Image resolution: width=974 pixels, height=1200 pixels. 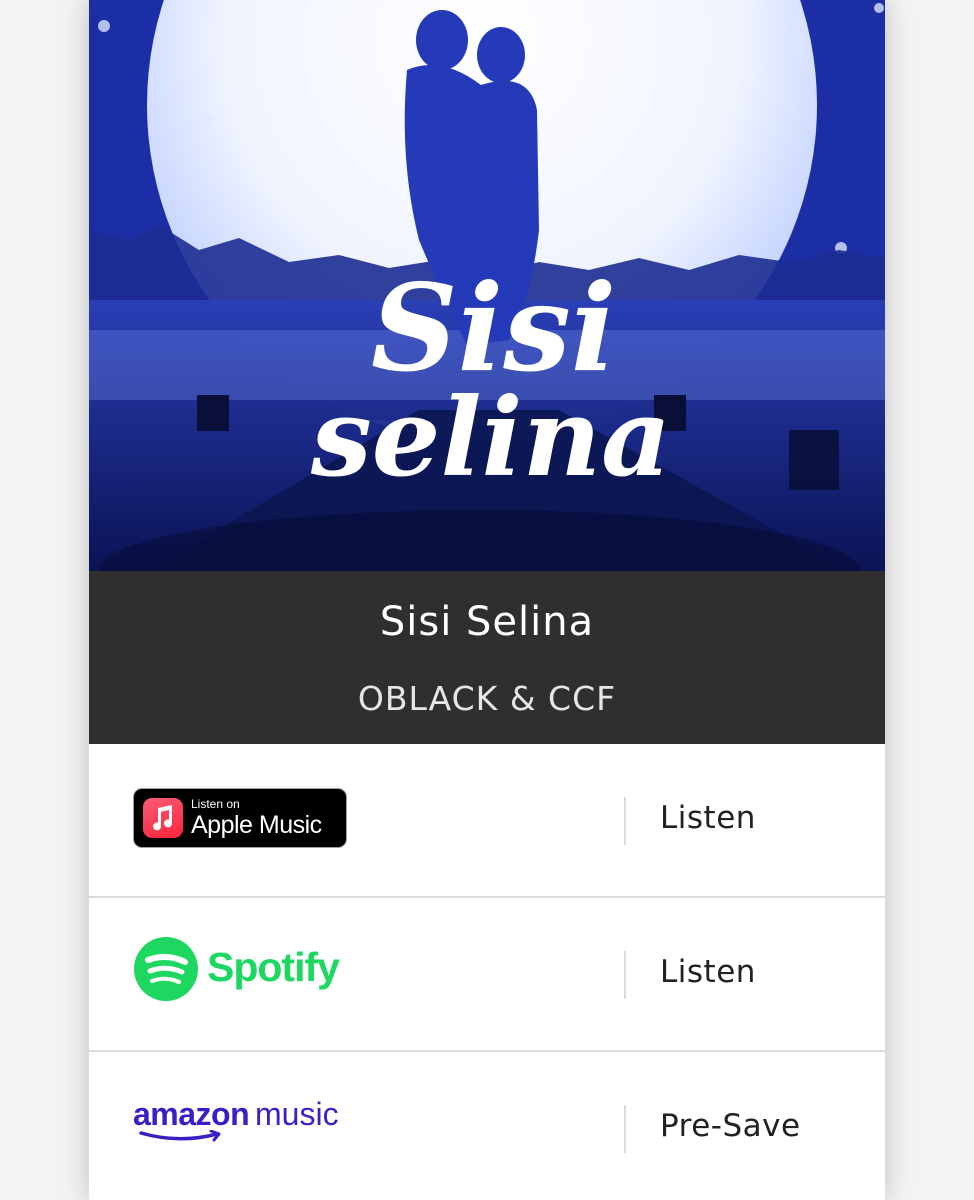 I want to click on amazon-music-logo: amazon music, so click(x=248, y=1121).